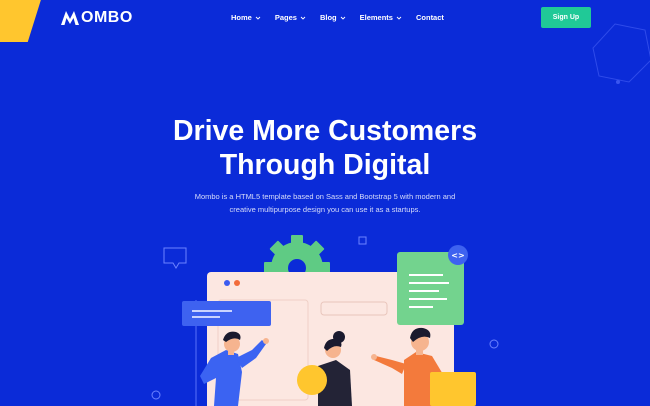  I want to click on code-badge-label: <>, so click(457, 255).